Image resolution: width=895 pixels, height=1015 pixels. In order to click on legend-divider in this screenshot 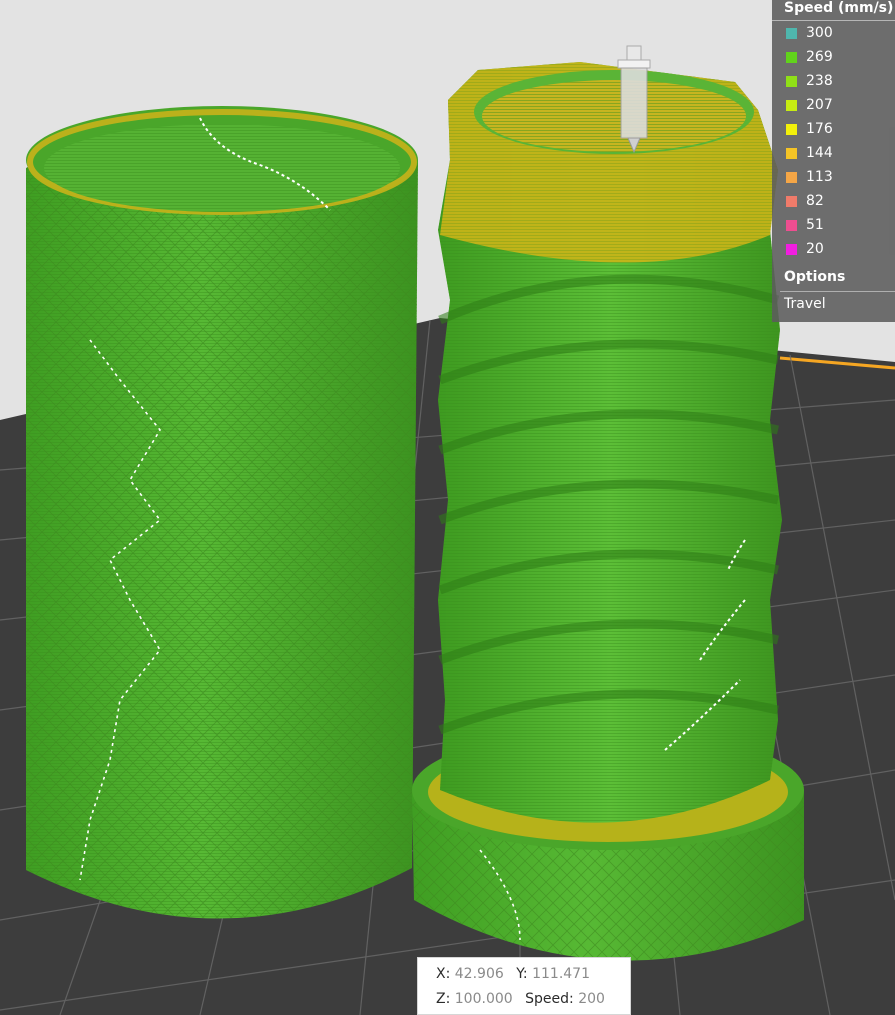, I will do `click(837, 291)`.